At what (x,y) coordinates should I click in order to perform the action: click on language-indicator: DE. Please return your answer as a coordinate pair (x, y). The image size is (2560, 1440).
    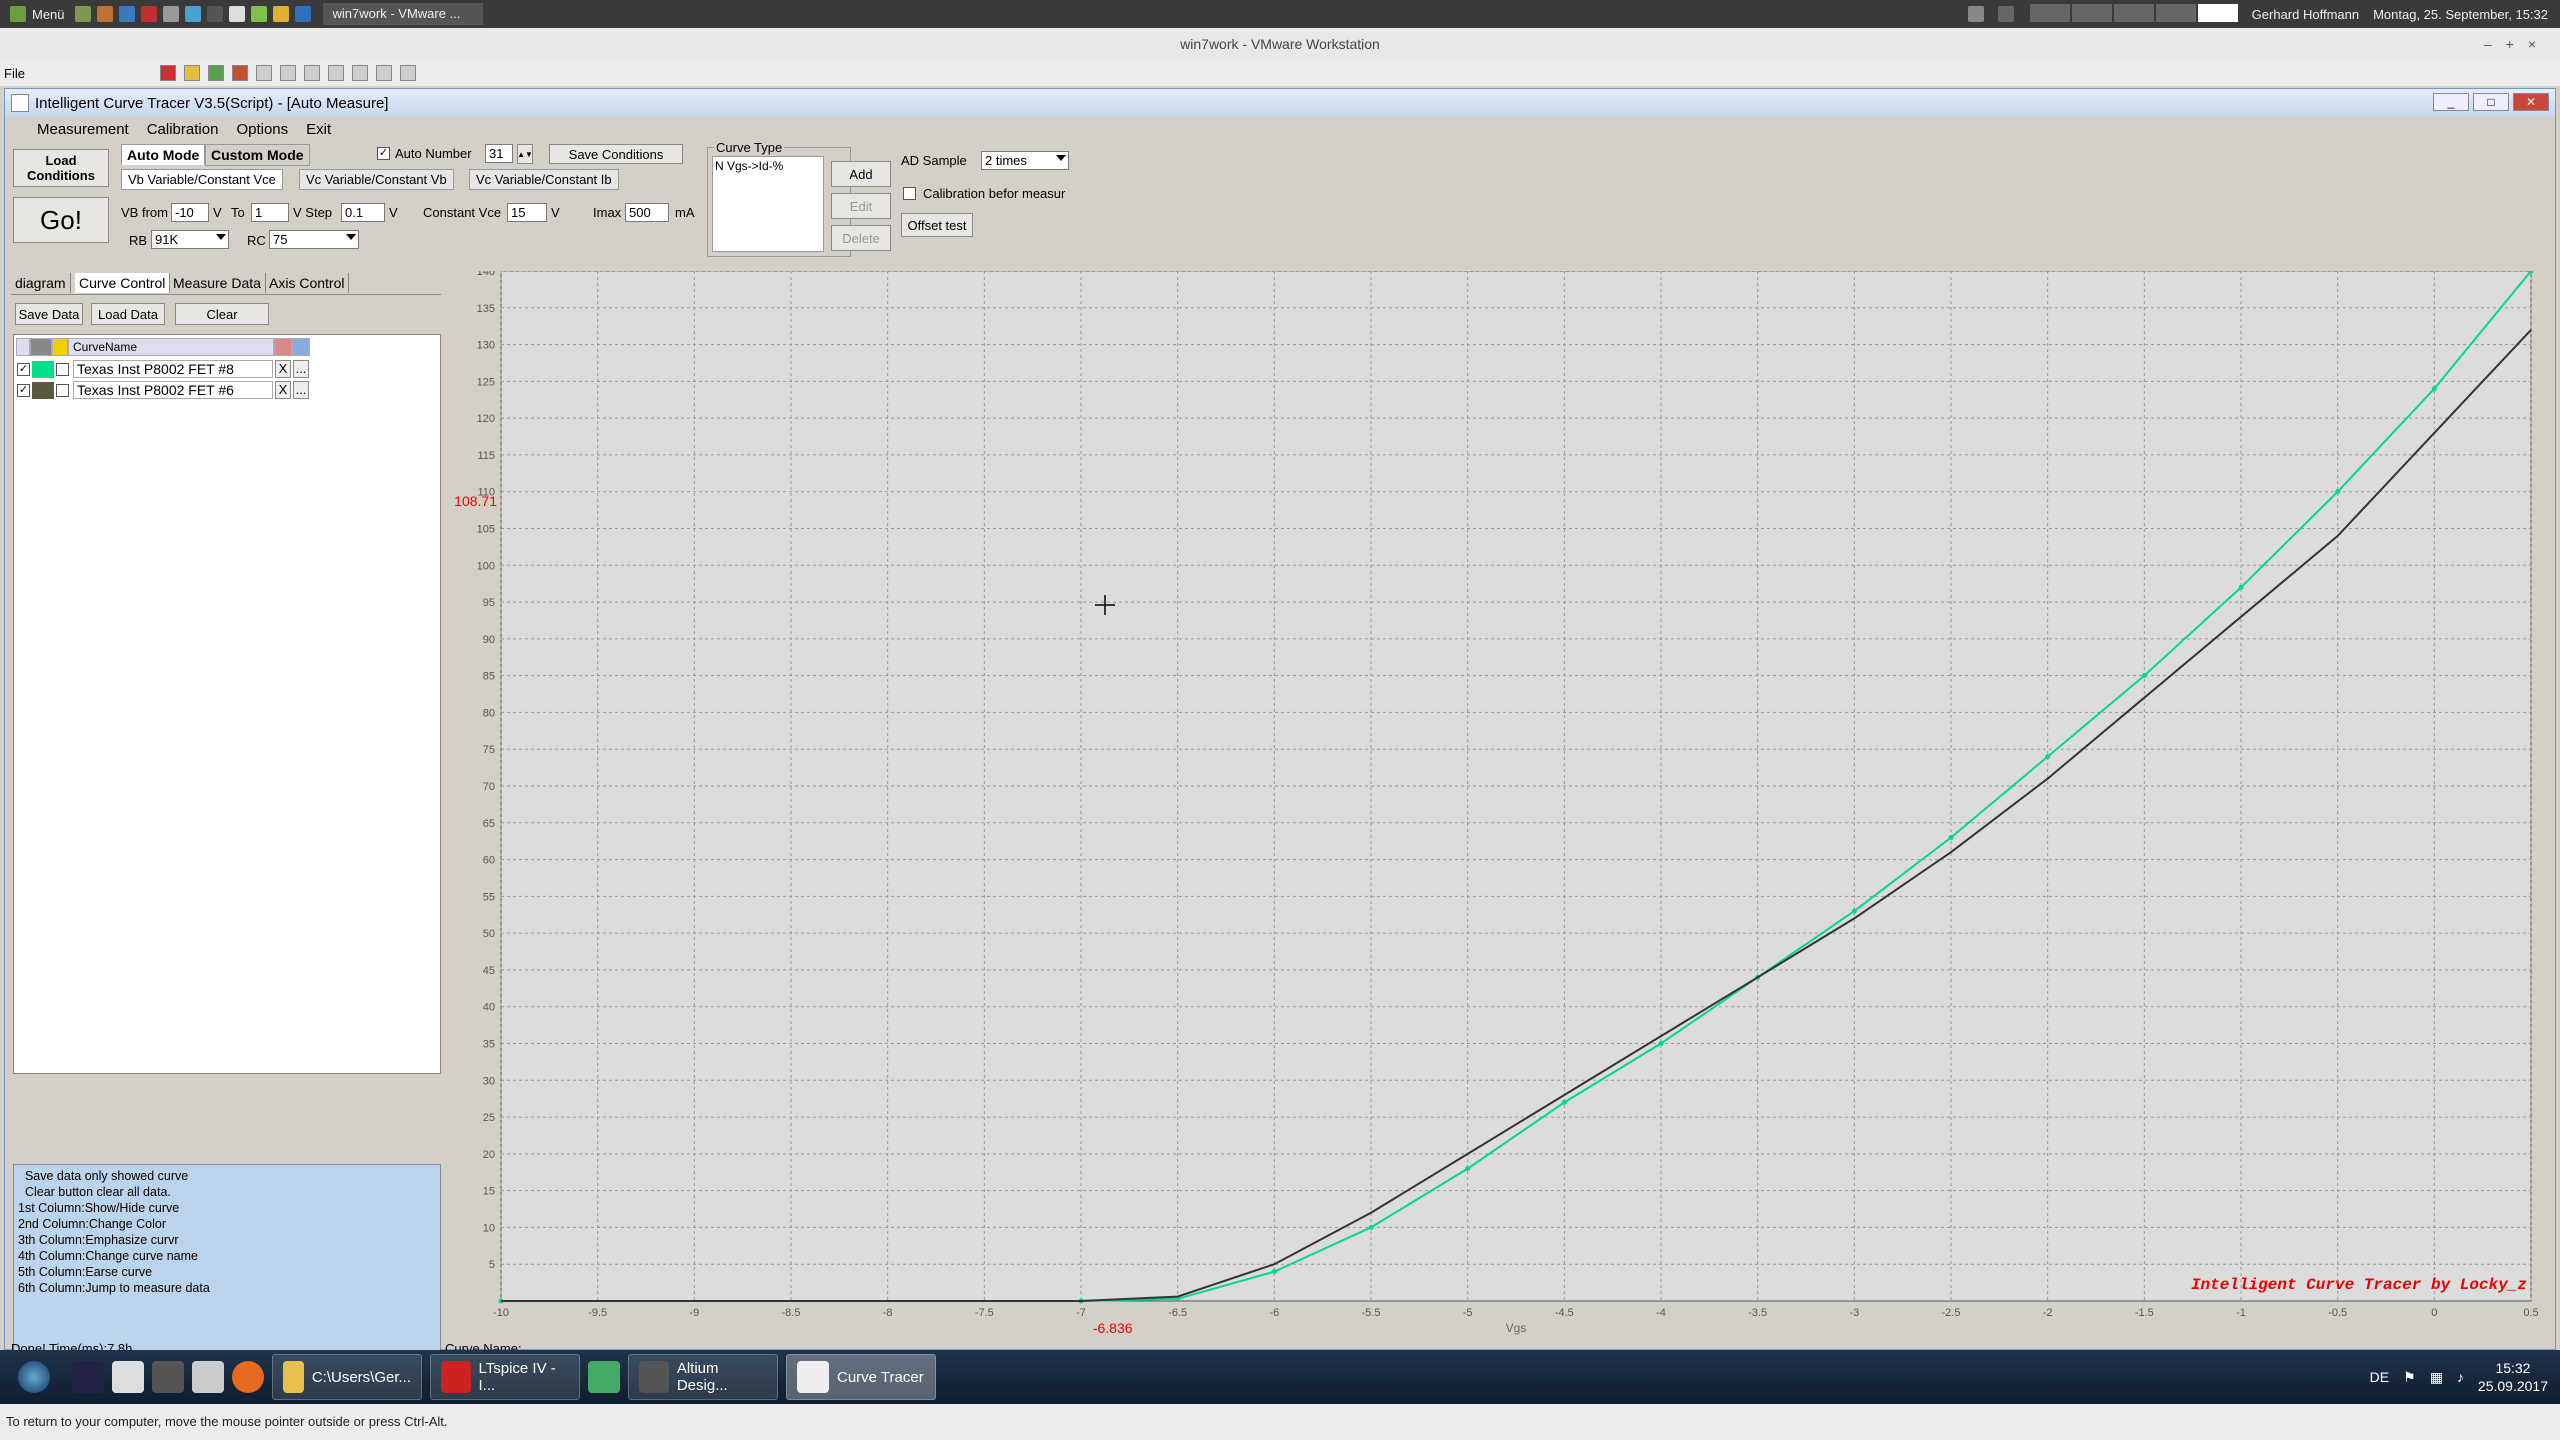
    Looking at the image, I should click on (2379, 1377).